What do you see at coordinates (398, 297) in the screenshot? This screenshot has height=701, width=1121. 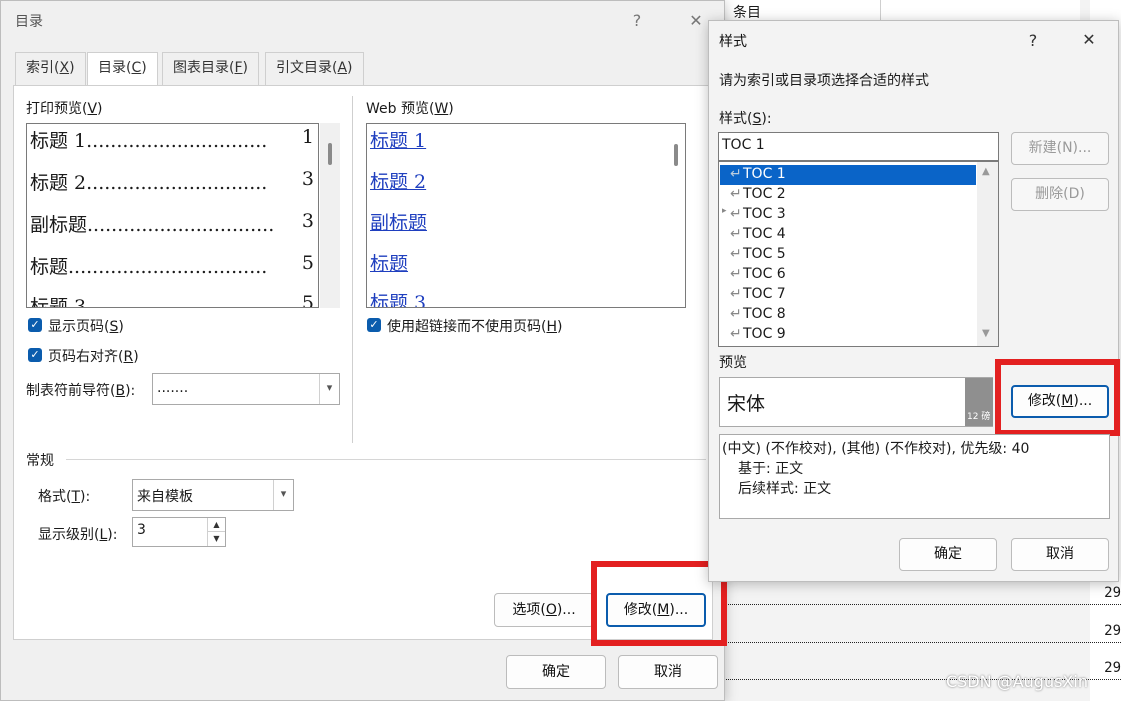 I see `web-preview-link: 标题 3` at bounding box center [398, 297].